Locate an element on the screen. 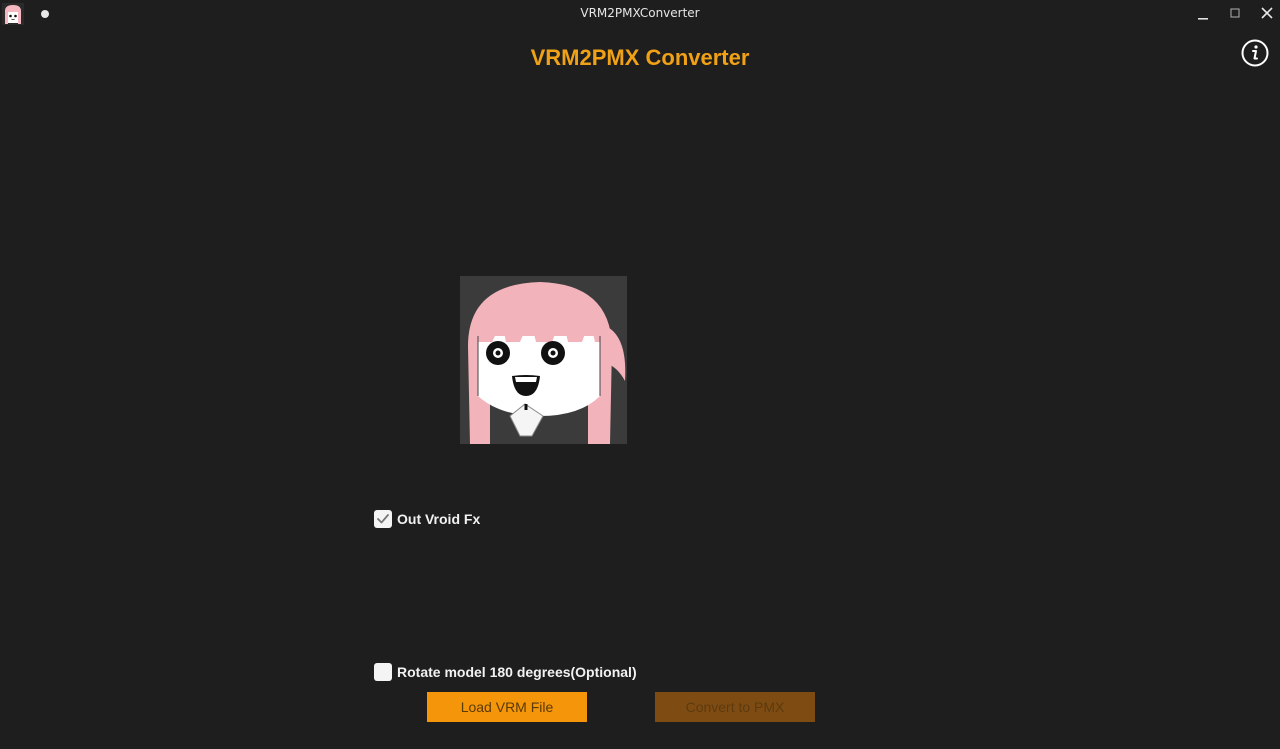 The height and width of the screenshot is (749, 1280). out-vroid-fx-checkbox is located at coordinates (383, 519).